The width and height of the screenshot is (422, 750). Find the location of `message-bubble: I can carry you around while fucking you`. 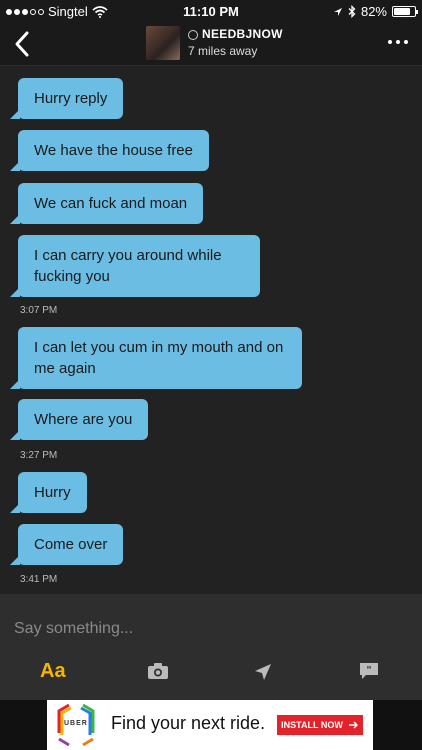

message-bubble: I can carry you around while fucking you is located at coordinates (135, 266).